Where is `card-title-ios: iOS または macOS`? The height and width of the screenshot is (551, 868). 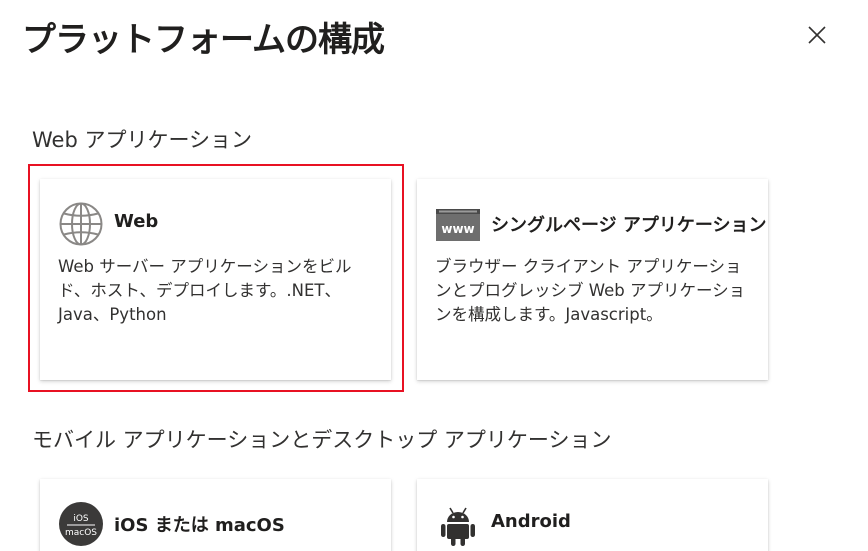 card-title-ios: iOS または macOS is located at coordinates (199, 525).